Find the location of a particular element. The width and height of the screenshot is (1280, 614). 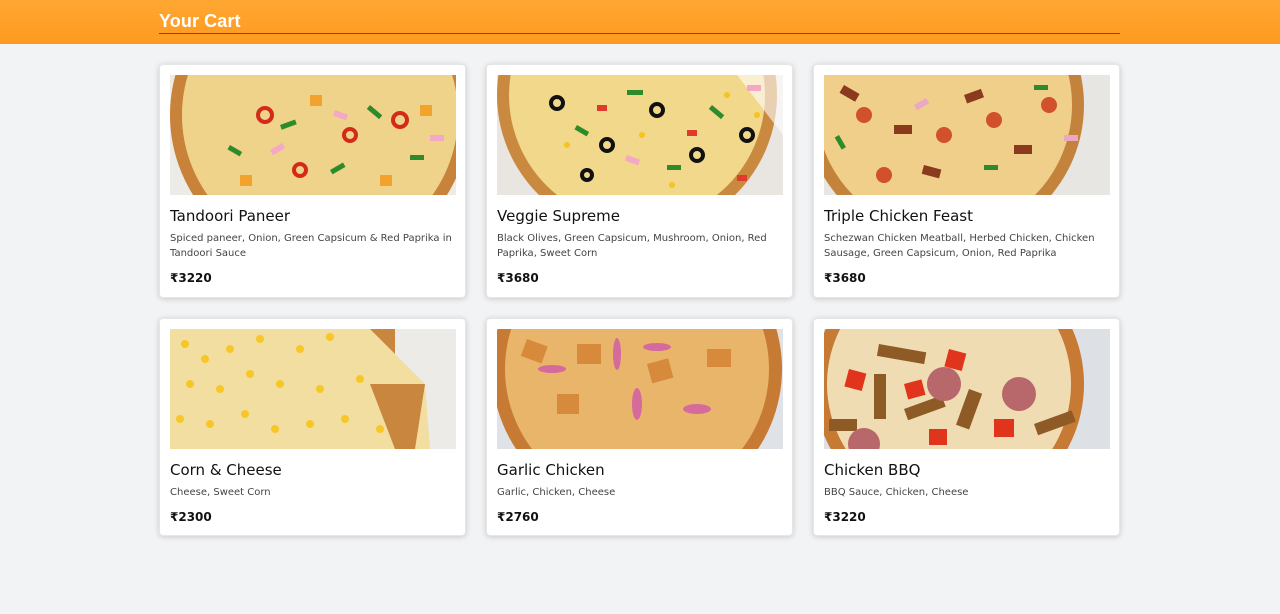

item-price: ₹2760 is located at coordinates (518, 517).